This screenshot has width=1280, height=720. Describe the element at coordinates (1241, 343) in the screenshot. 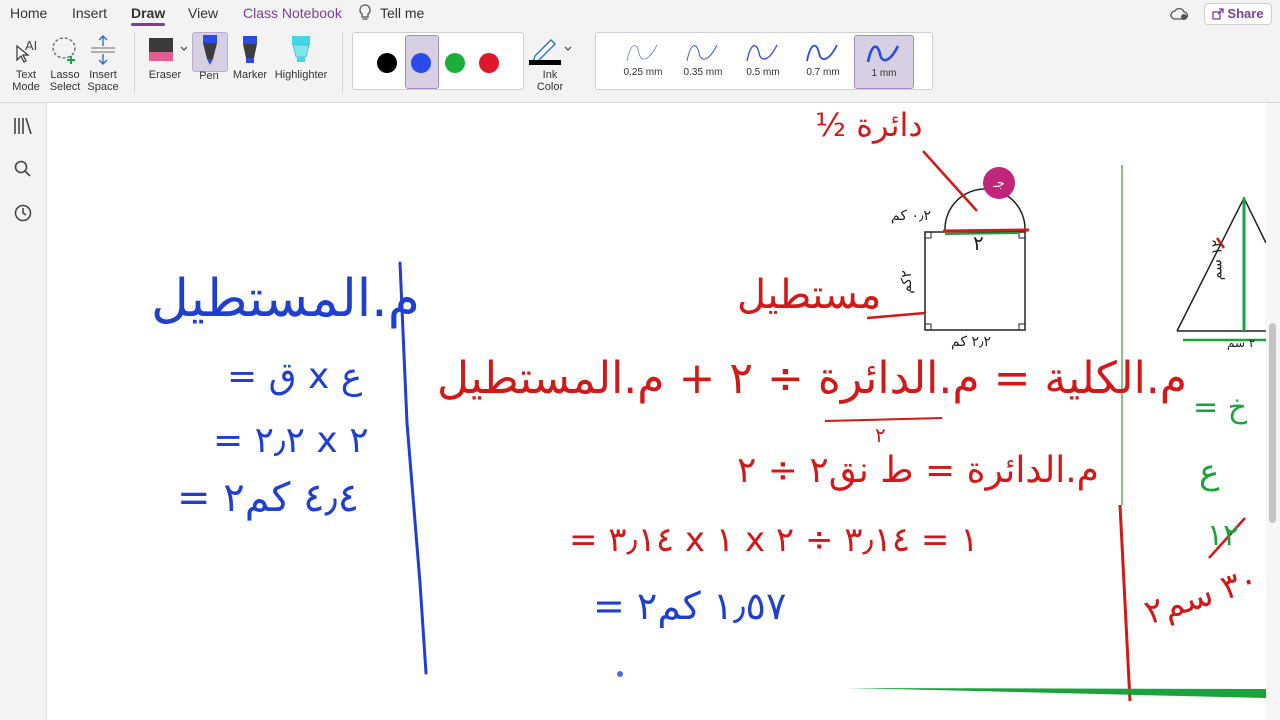

I see `triangle-base-label: ٢ سم` at that location.